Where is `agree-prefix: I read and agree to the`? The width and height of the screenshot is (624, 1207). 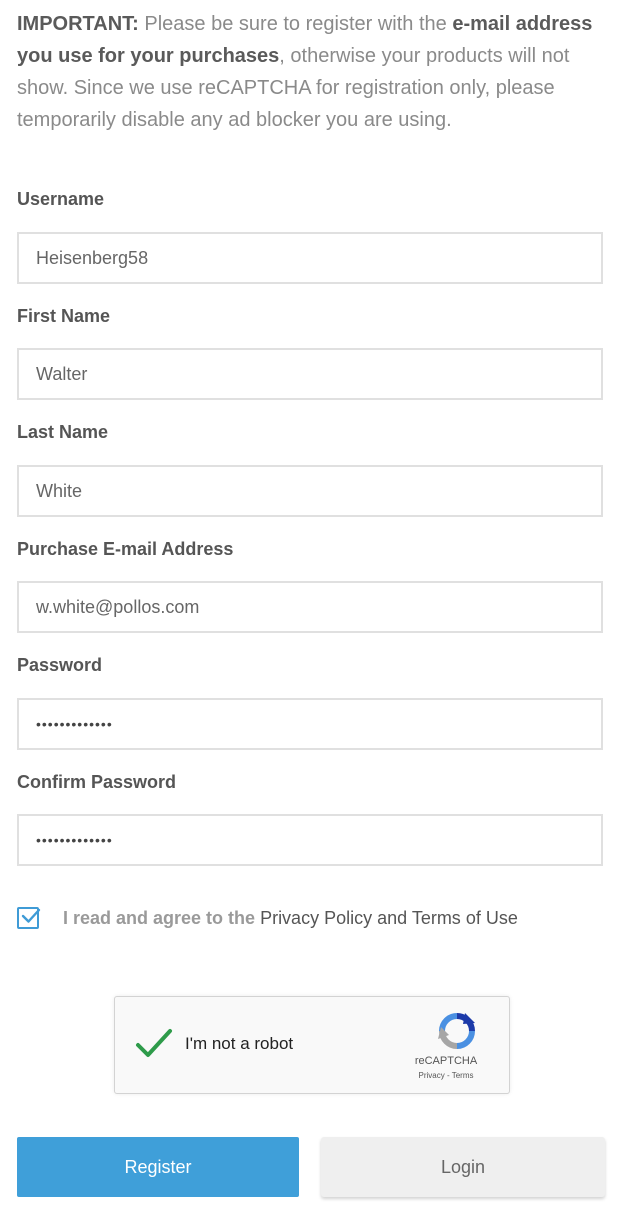
agree-prefix: I read and agree to the is located at coordinates (162, 917).